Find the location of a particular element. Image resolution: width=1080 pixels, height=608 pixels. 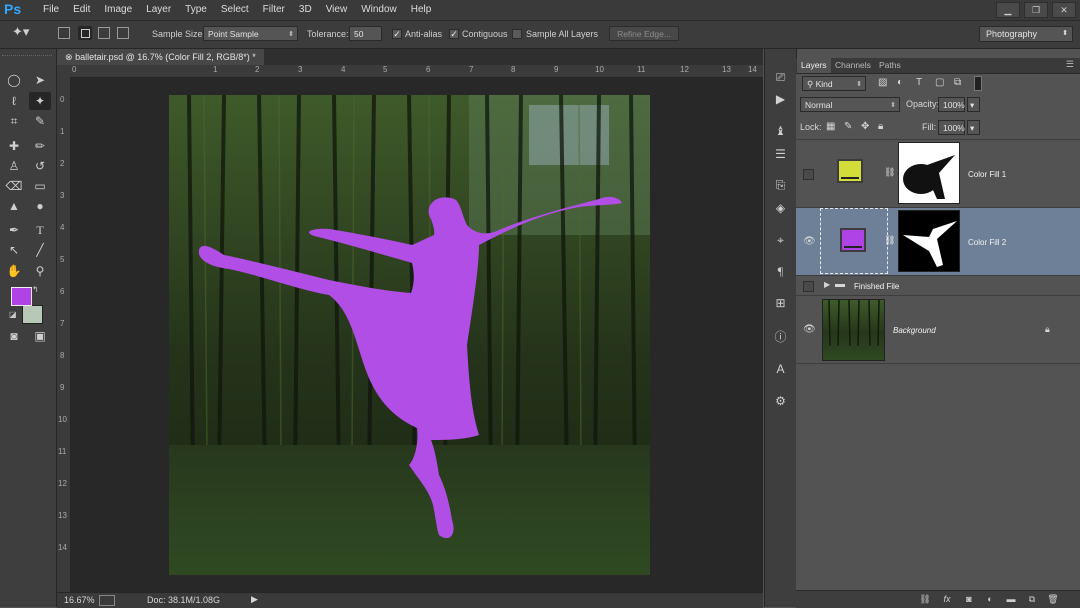

add-selection-icon is located at coordinates (85, 33).